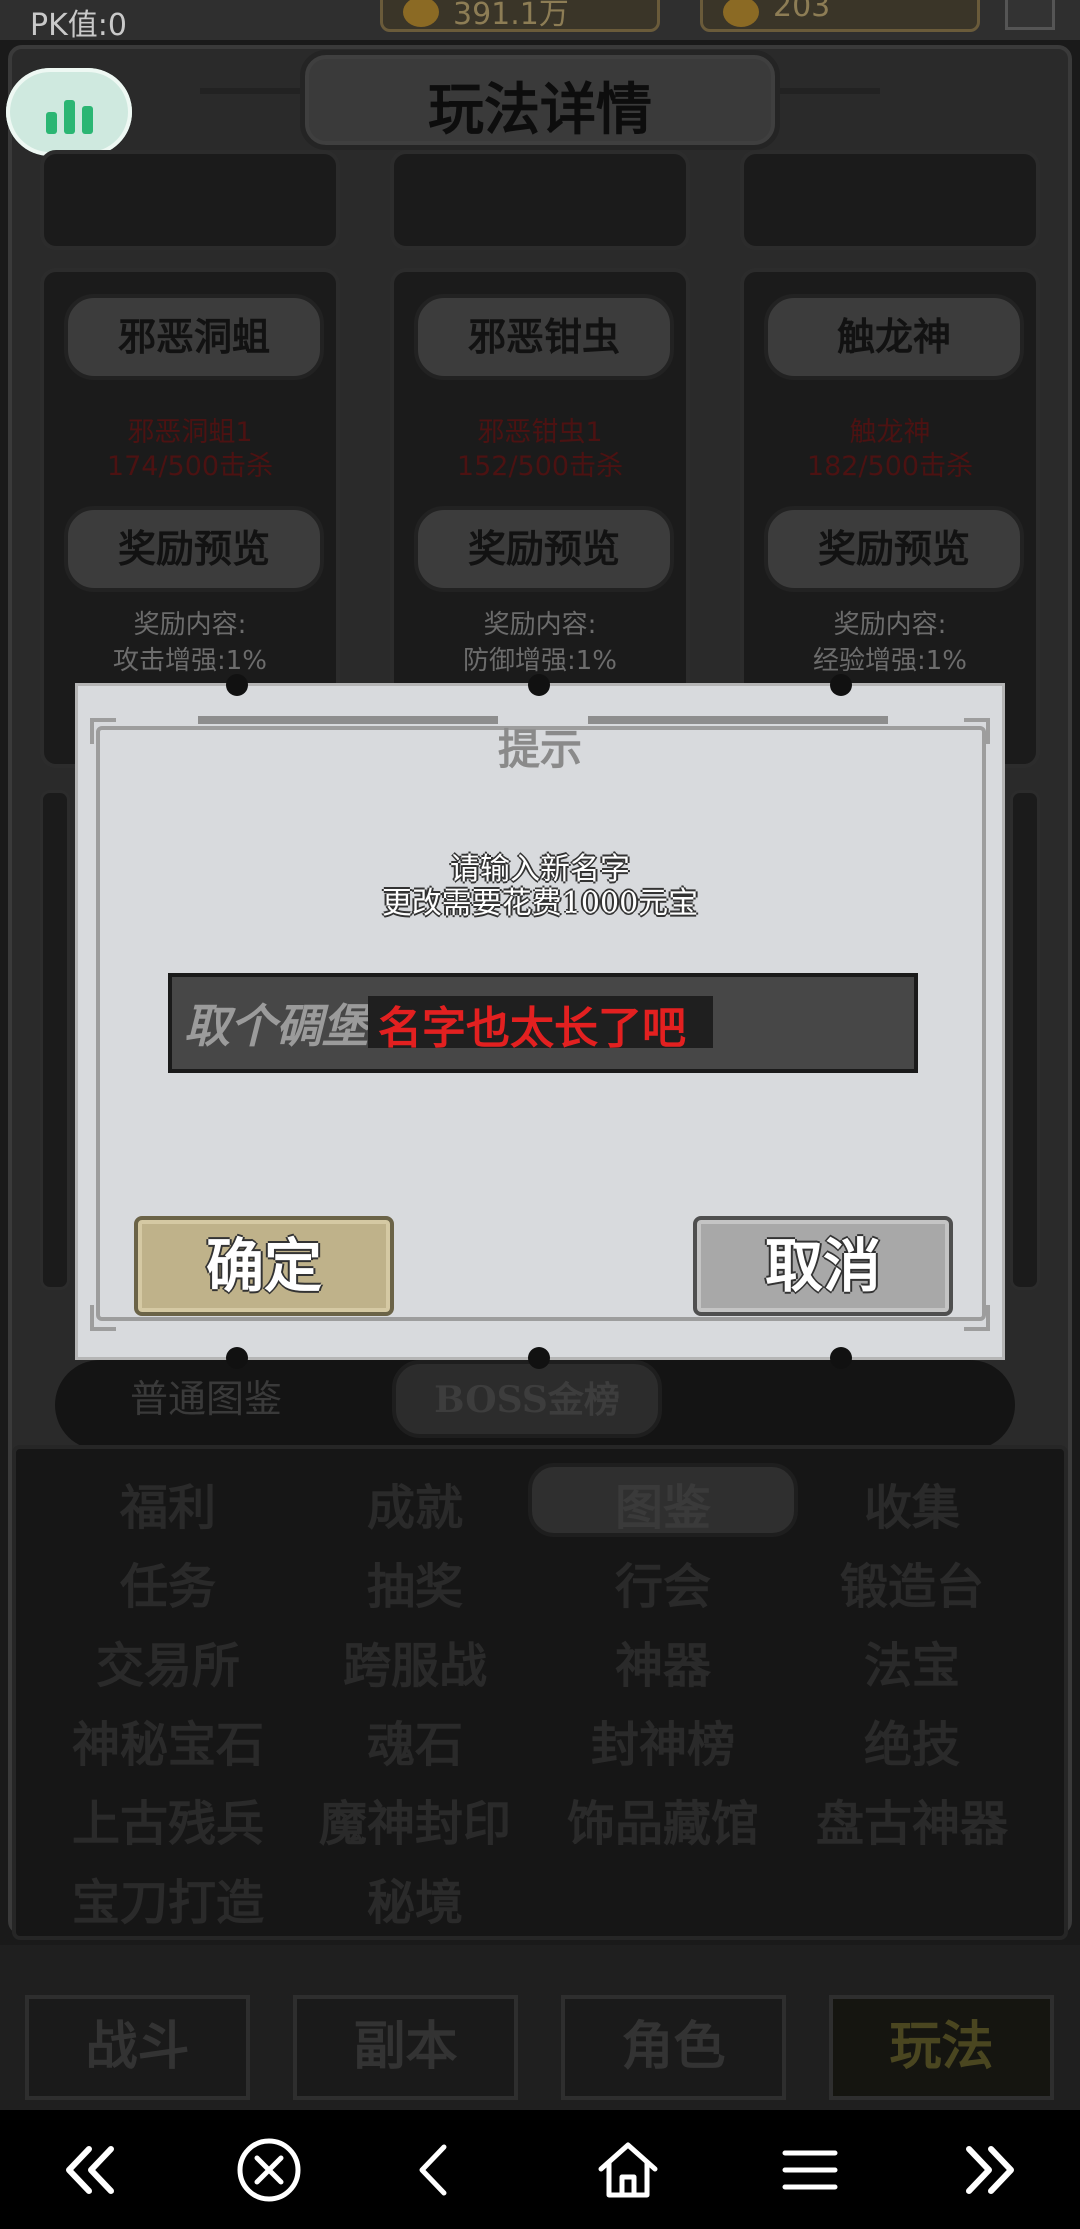 This screenshot has width=1080, height=2229. What do you see at coordinates (540, 2169) in the screenshot?
I see `system-nav-bar` at bounding box center [540, 2169].